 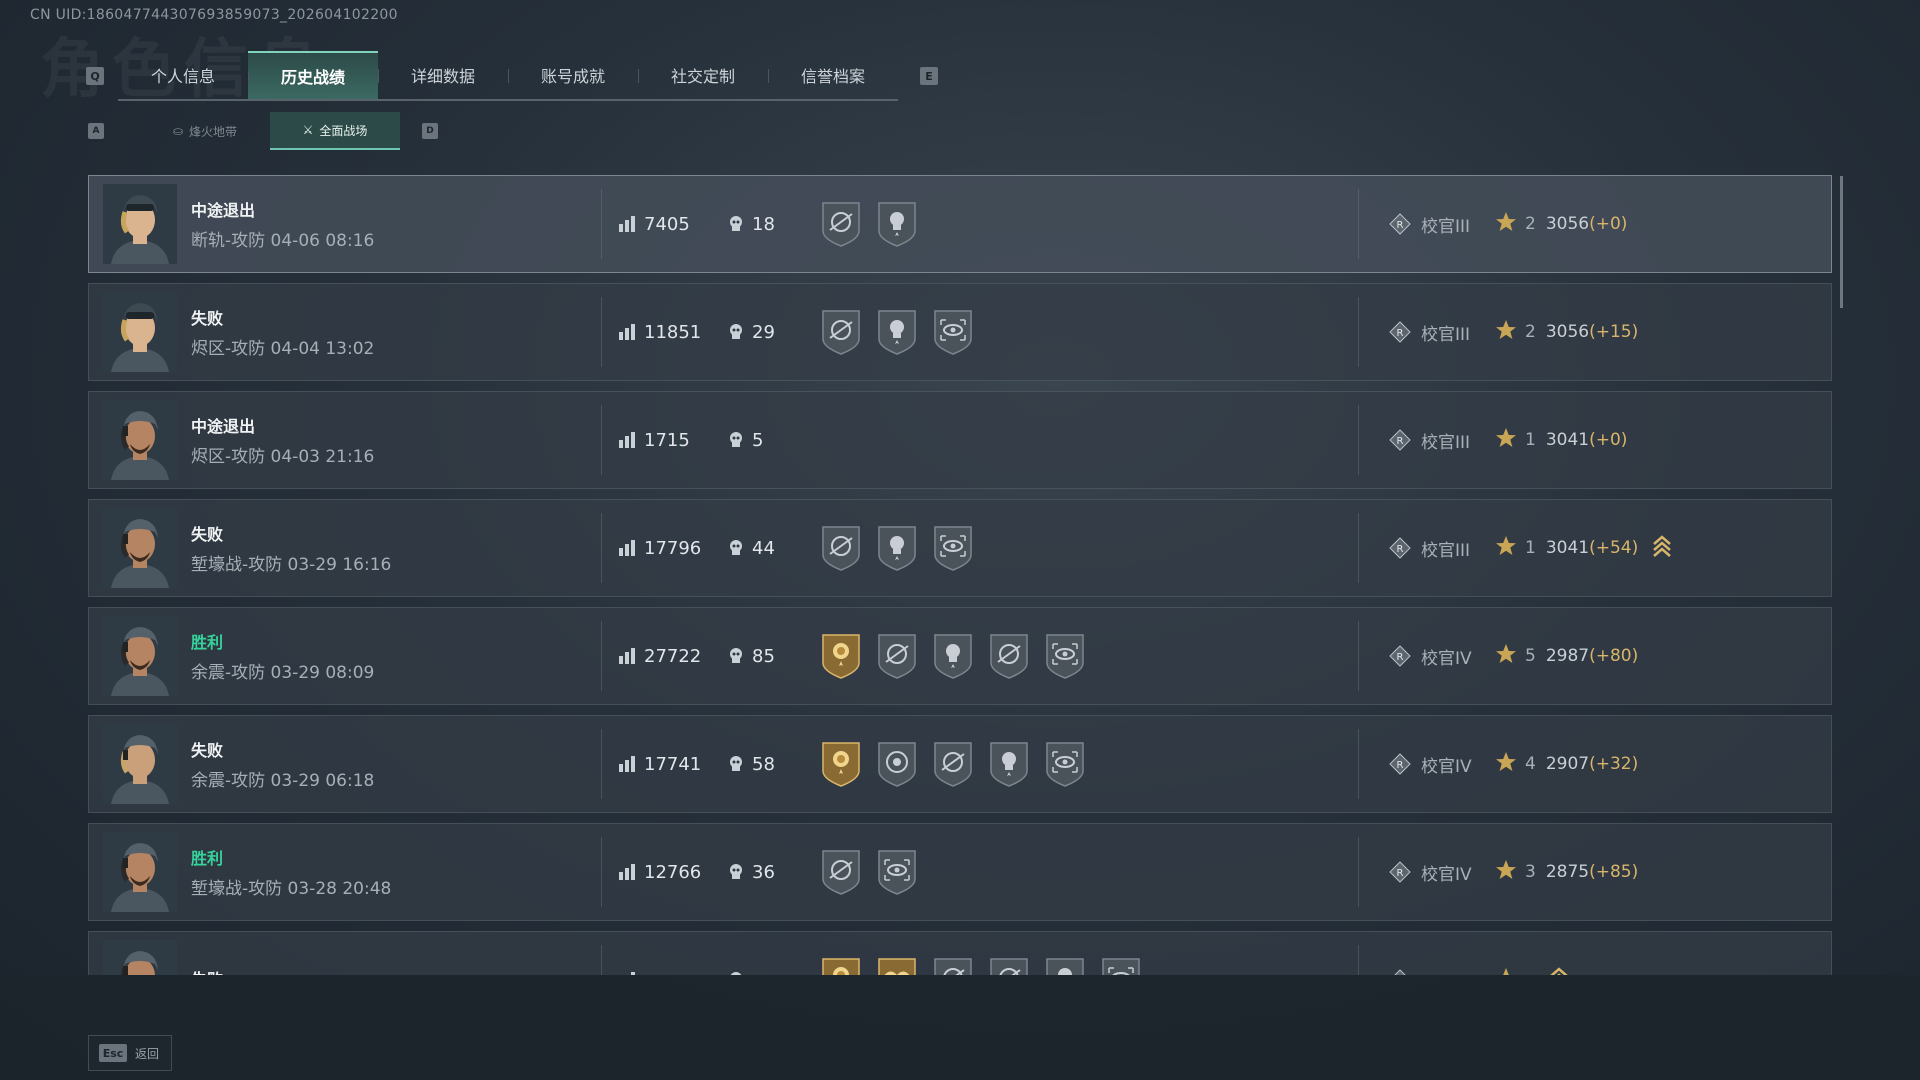 What do you see at coordinates (1592, 764) in the screenshot?
I see `rank-points: 2907(+32)` at bounding box center [1592, 764].